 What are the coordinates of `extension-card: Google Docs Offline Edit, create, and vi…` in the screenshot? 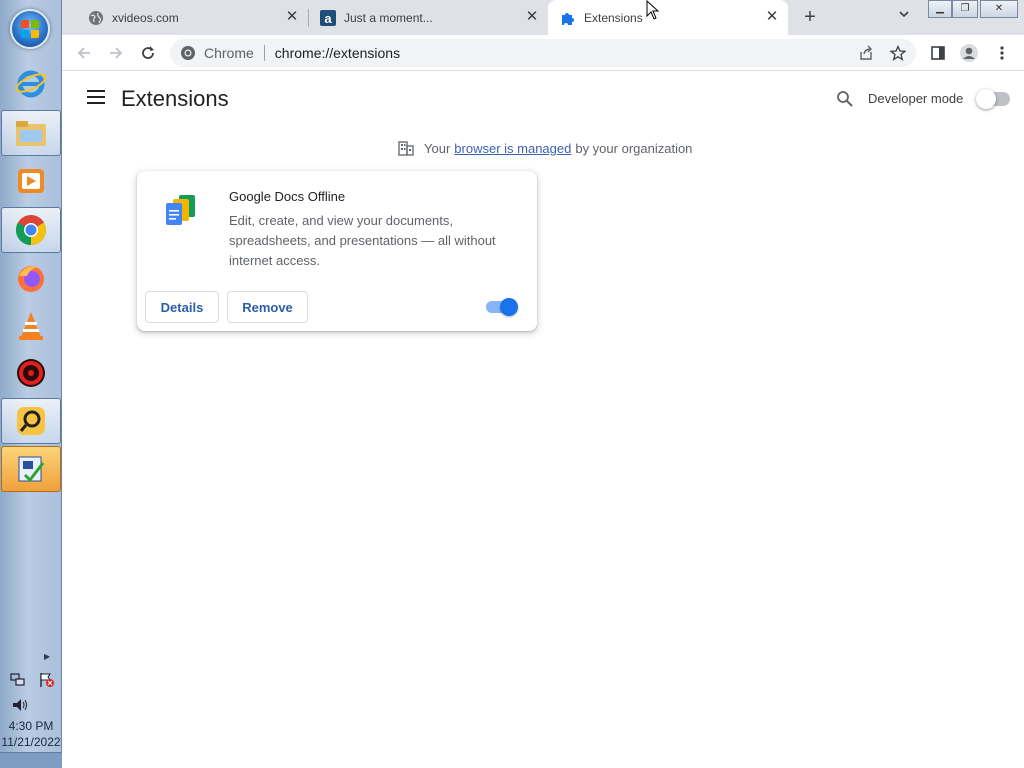 It's located at (337, 251).